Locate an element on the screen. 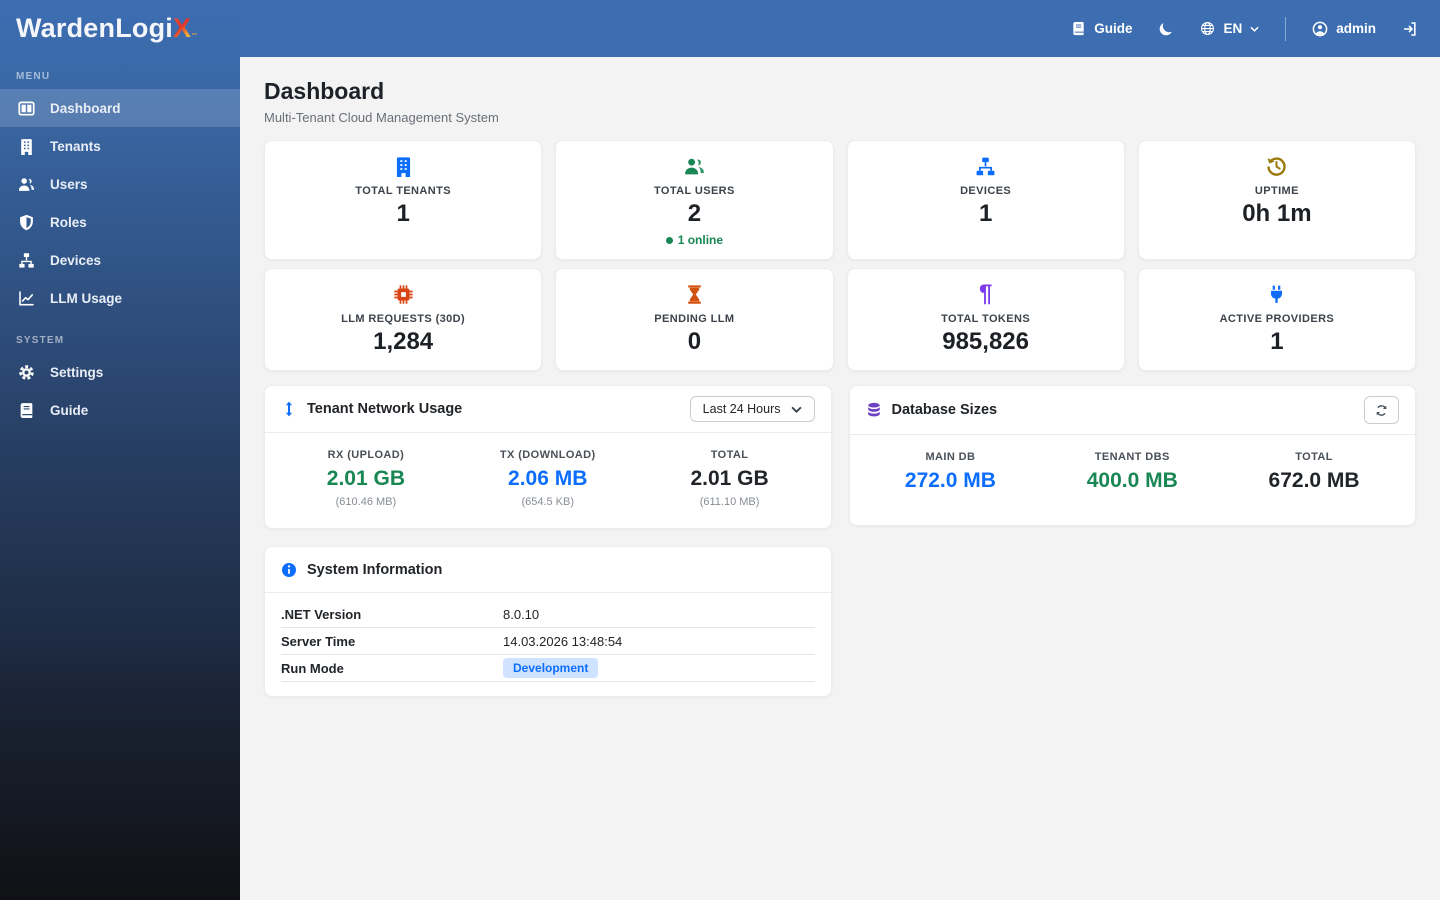 Image resolution: width=1440 pixels, height=900 pixels. metric-rx: RX (UPLOAD) 2.01 GB (610.46 MB) is located at coordinates (366, 478).